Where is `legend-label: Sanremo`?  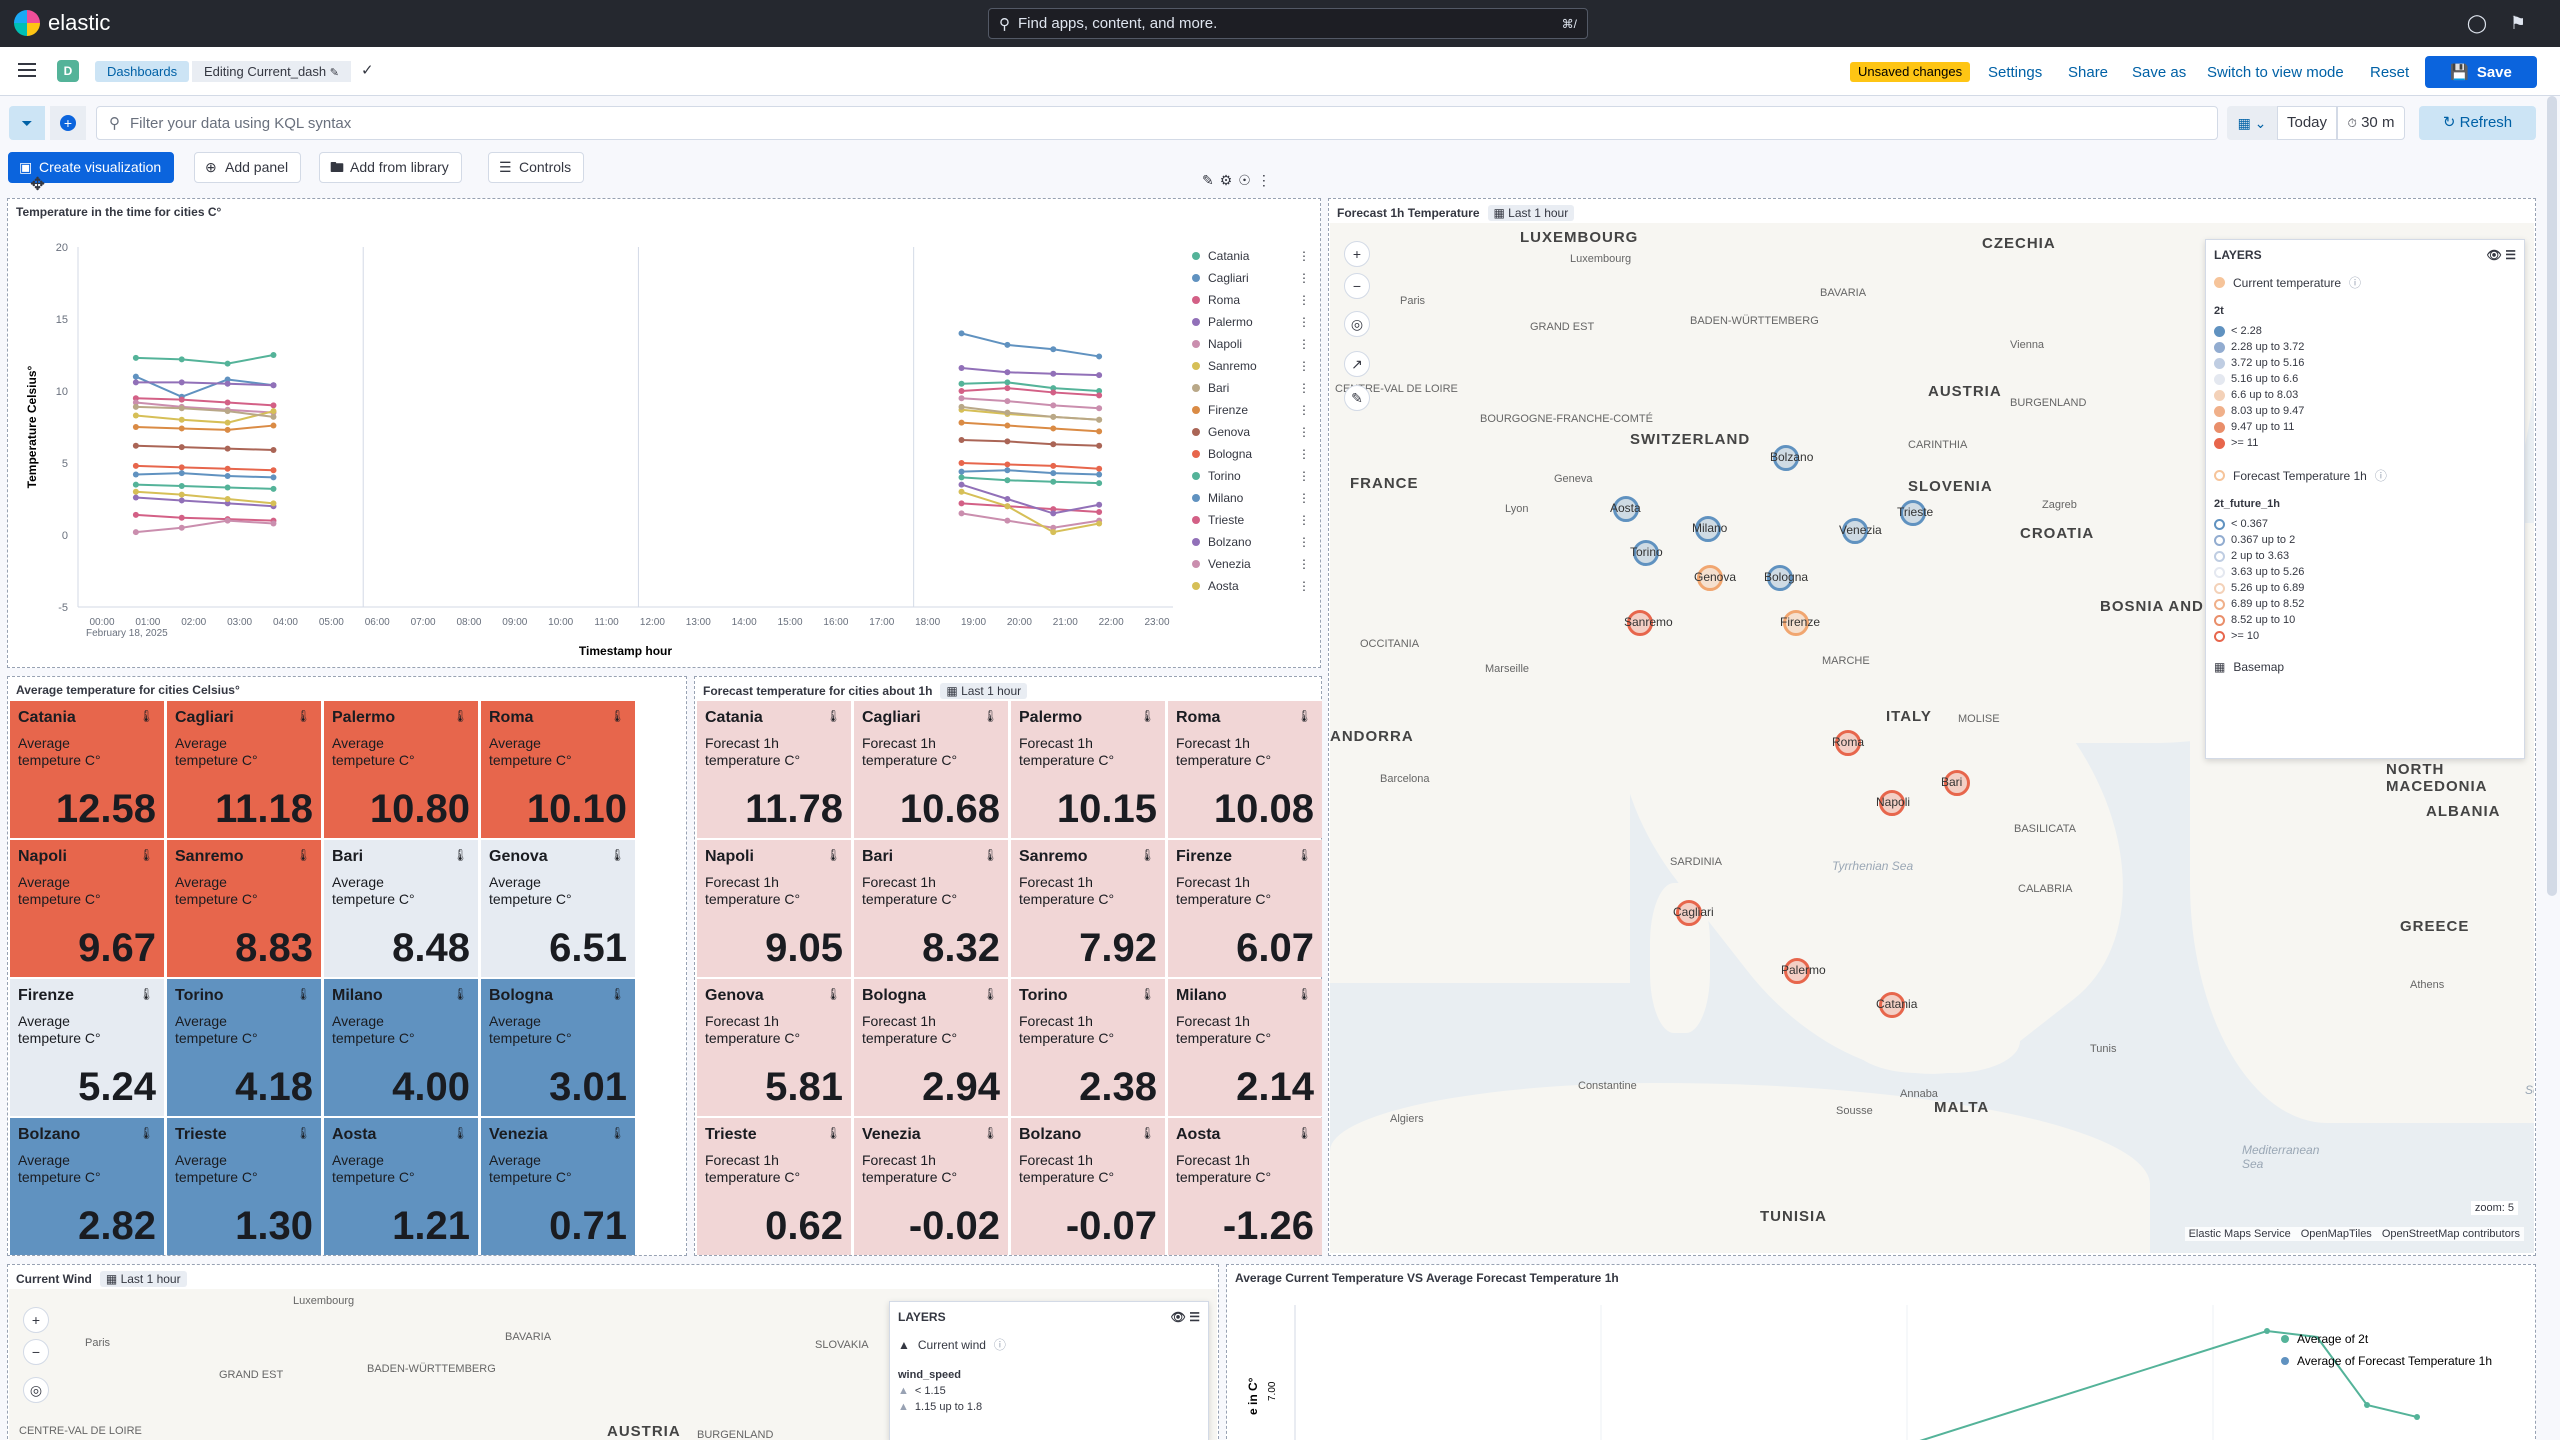 legend-label: Sanremo is located at coordinates (1232, 366).